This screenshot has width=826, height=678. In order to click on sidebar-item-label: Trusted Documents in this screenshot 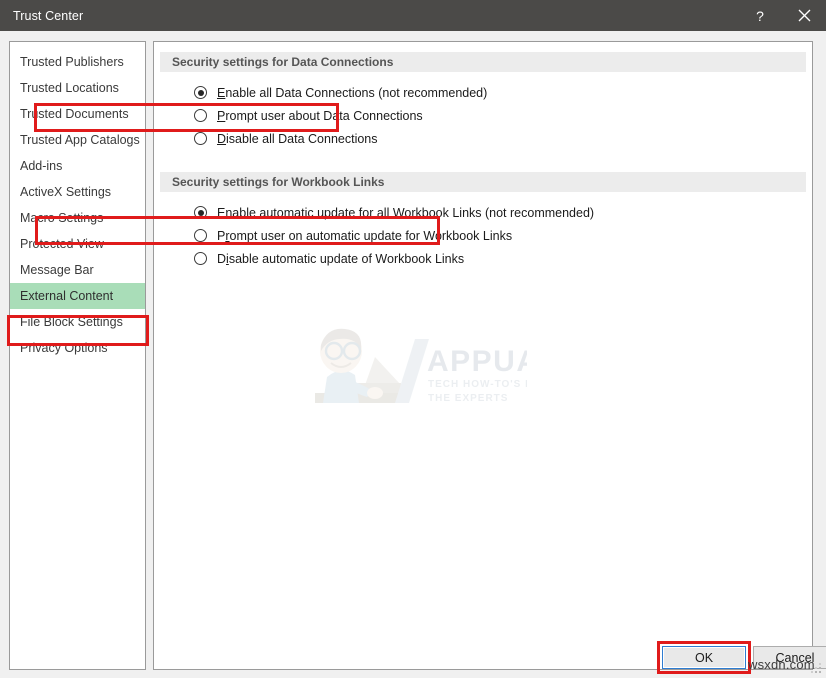, I will do `click(74, 114)`.